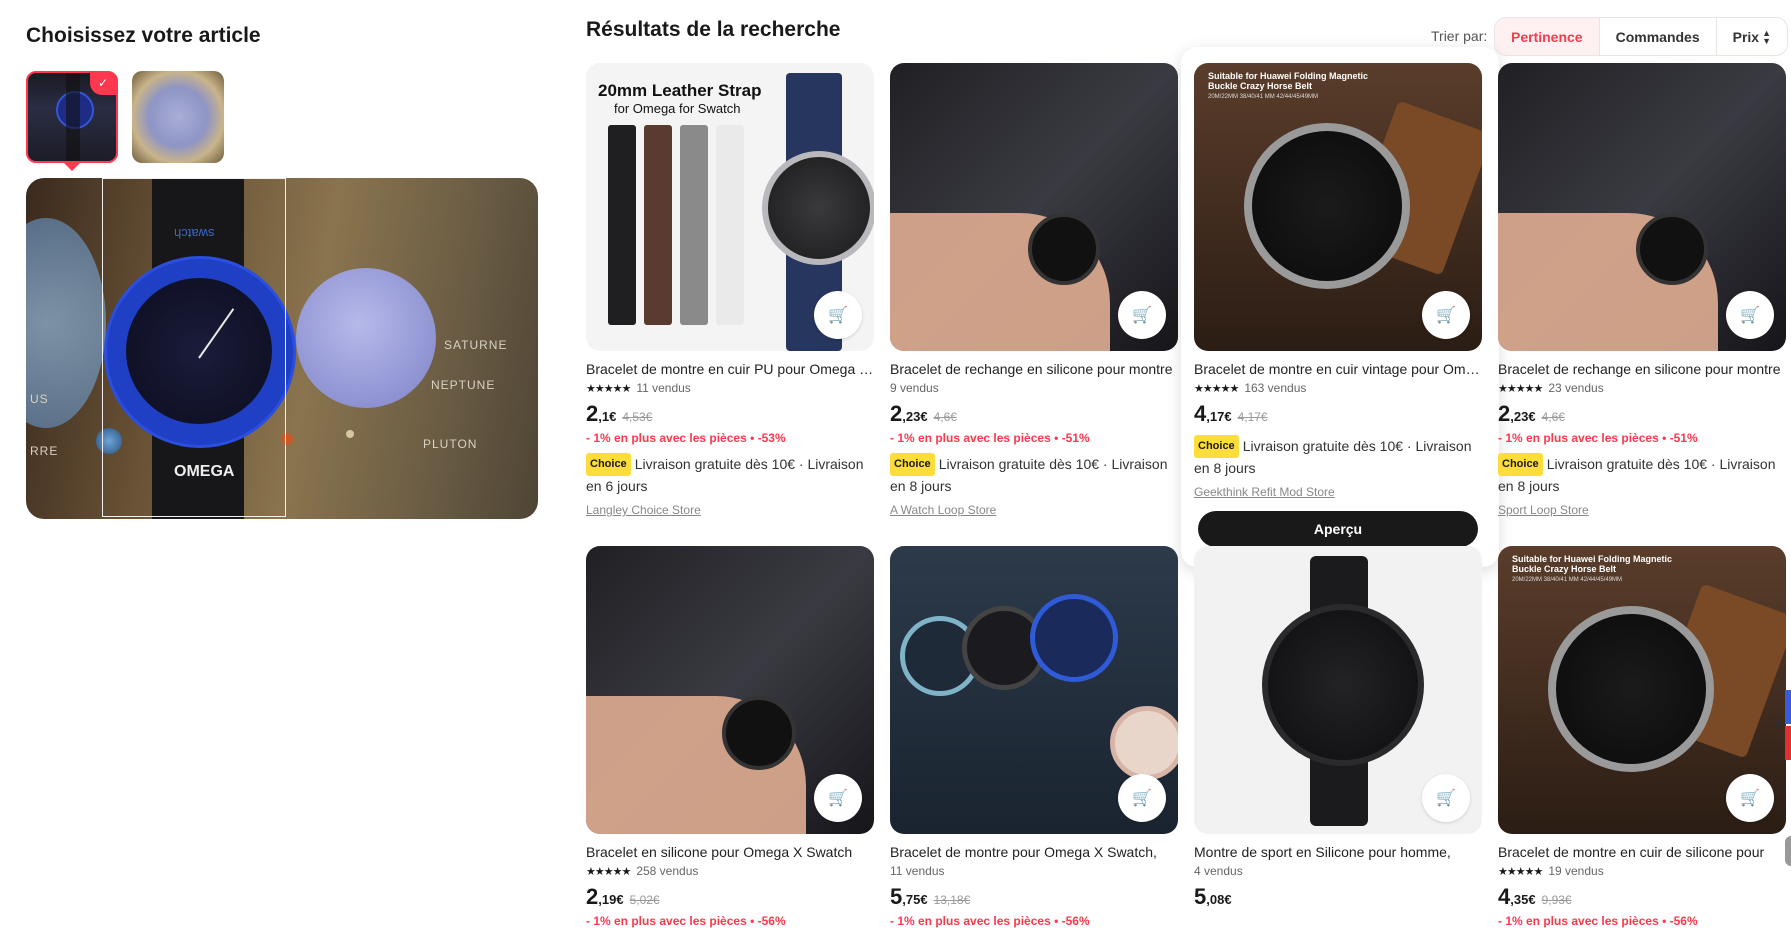 Image resolution: width=1791 pixels, height=943 pixels. Describe the element at coordinates (1459, 36) in the screenshot. I see `sort-label: Trier par:` at that location.